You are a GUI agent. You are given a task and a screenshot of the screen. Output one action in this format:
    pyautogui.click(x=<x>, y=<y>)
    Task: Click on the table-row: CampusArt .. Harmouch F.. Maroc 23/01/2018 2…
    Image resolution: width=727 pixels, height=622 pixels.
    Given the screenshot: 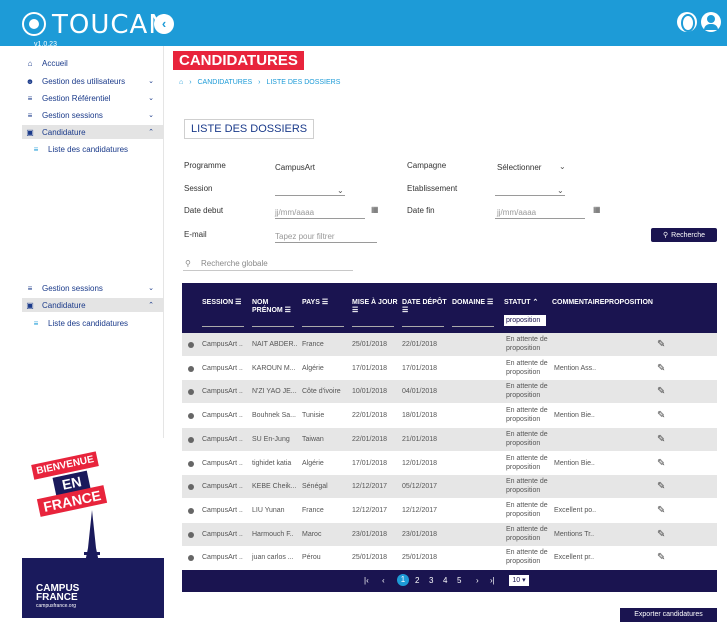 What is the action you would take?
    pyautogui.click(x=449, y=534)
    